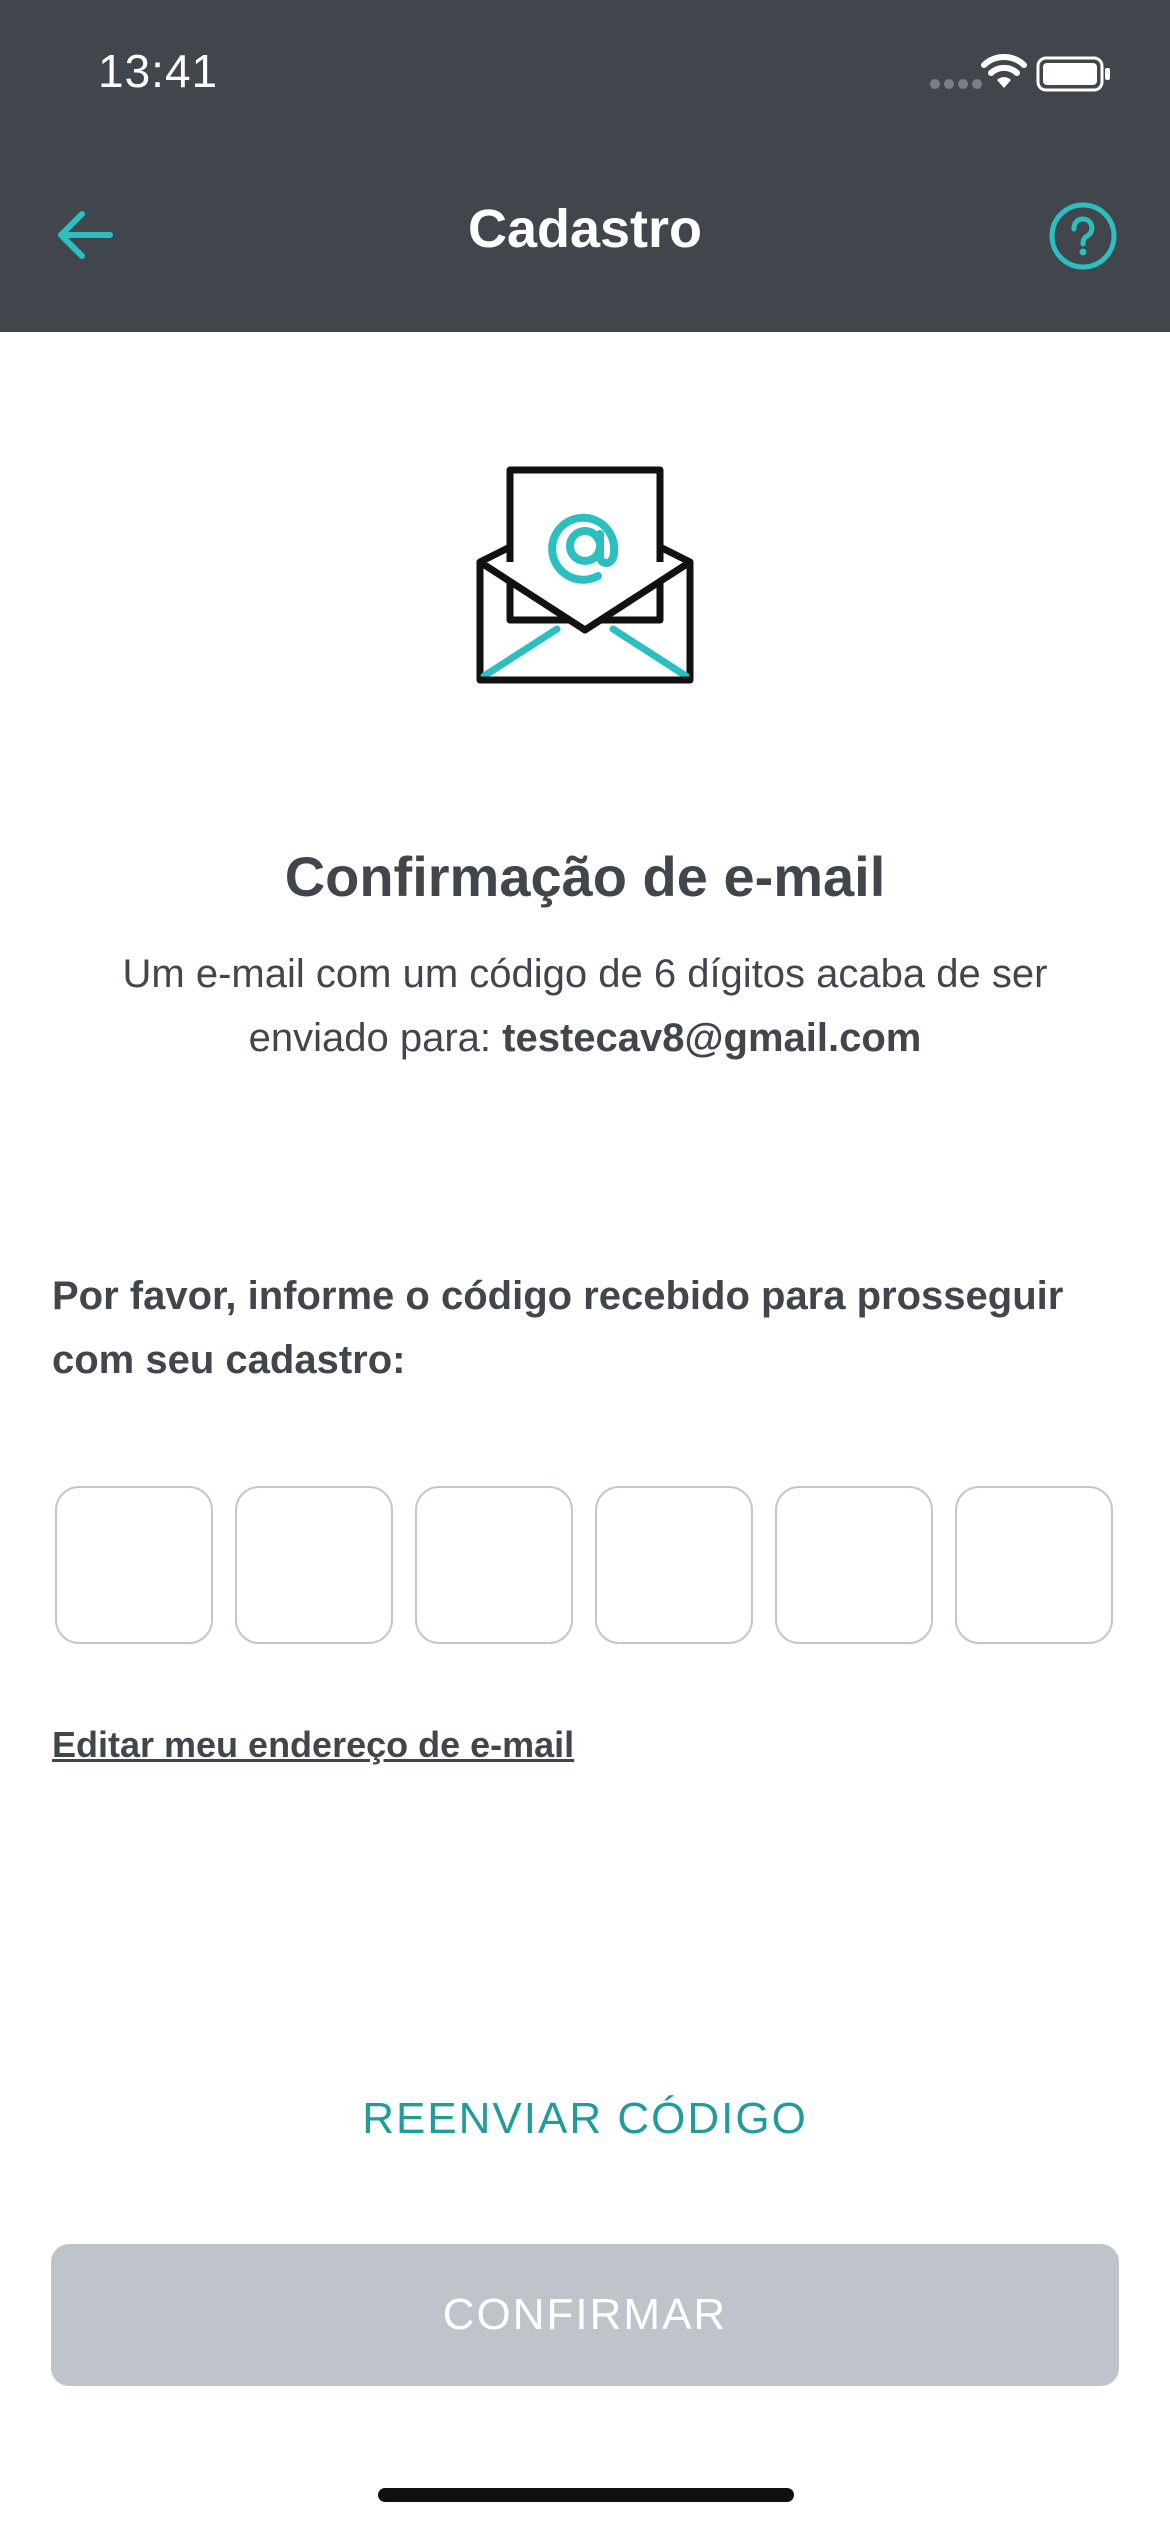 The width and height of the screenshot is (1170, 2532). I want to click on code-digit-3-input, so click(494, 1565).